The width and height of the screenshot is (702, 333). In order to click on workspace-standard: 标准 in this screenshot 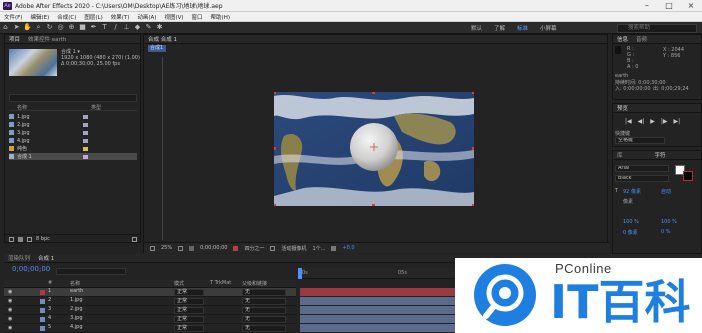, I will do `click(522, 28)`.